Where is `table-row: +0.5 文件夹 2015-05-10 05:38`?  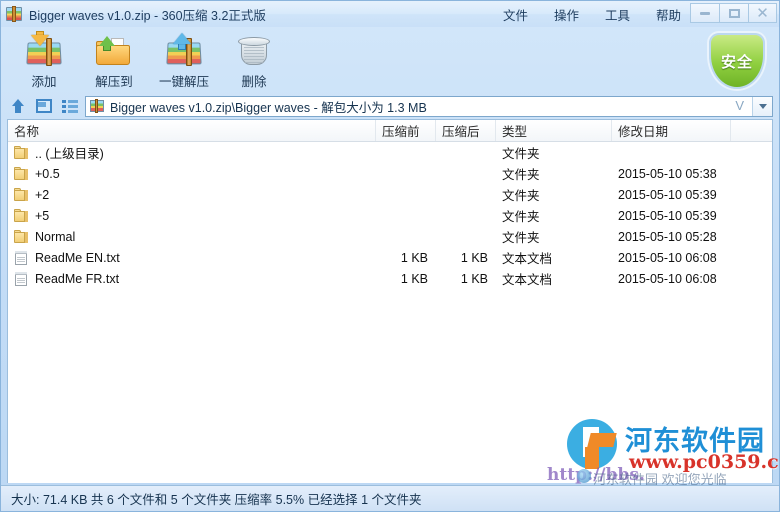
table-row: +0.5 文件夹 2015-05-10 05:38 is located at coordinates (390, 173).